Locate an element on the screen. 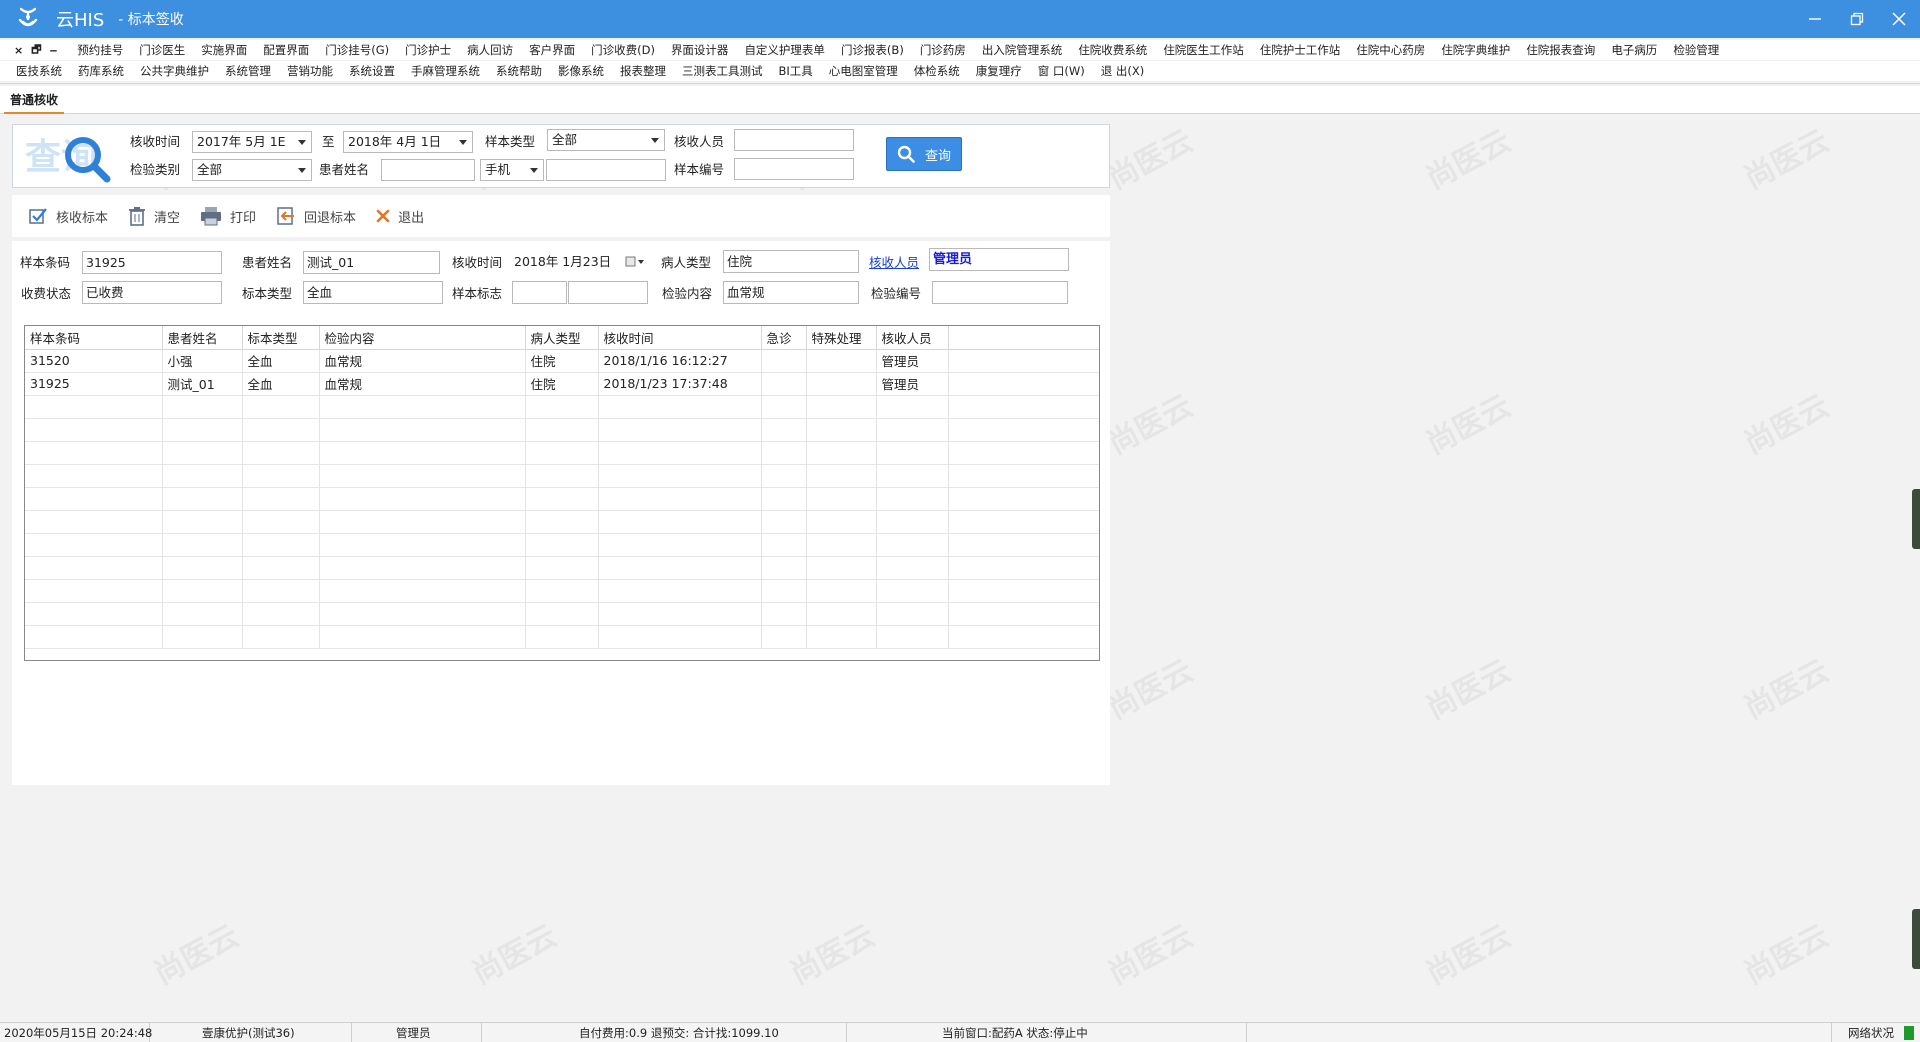  menu-item-exit: 退 出(X) is located at coordinates (1123, 71).